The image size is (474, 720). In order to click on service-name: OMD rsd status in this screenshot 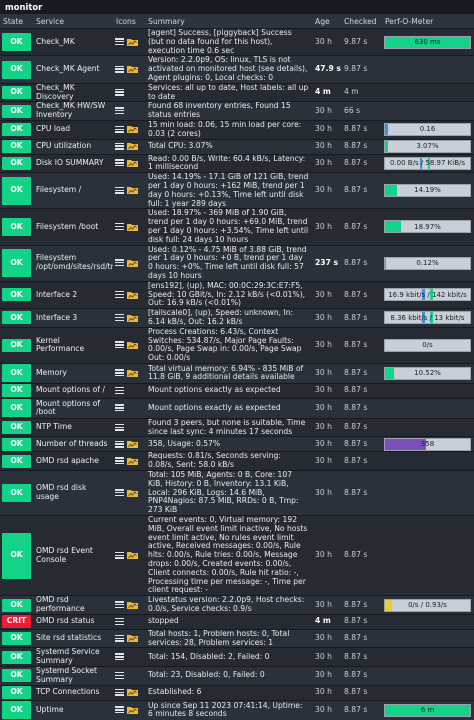, I will do `click(73, 621)`.